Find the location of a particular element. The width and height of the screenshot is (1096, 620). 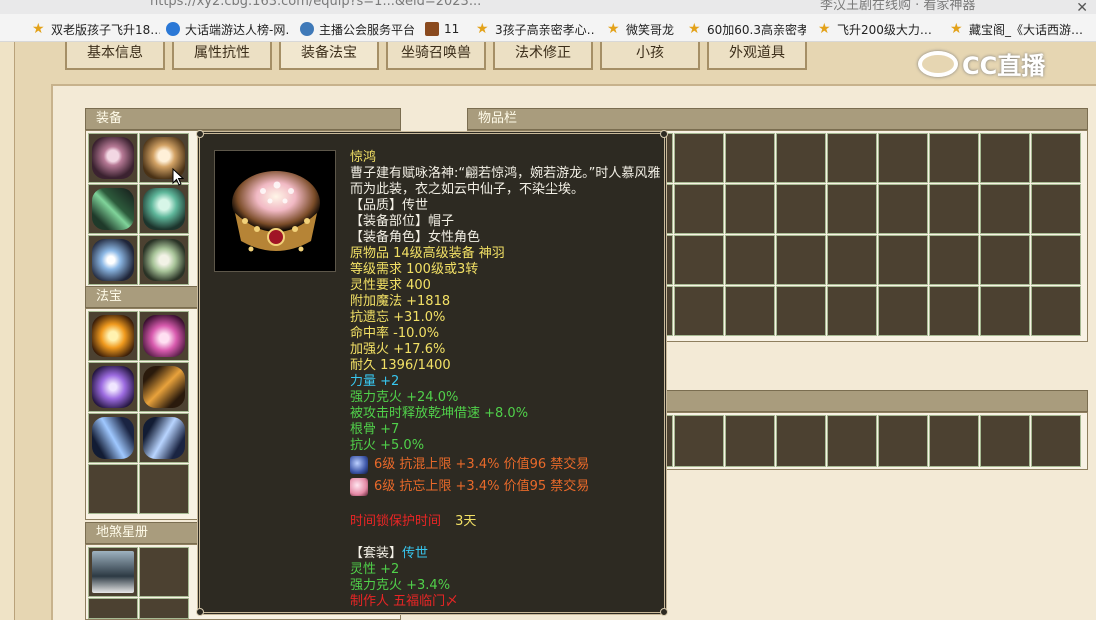

bookmark-item: ★ 微笑哥龙 is located at coordinates (643, 29).